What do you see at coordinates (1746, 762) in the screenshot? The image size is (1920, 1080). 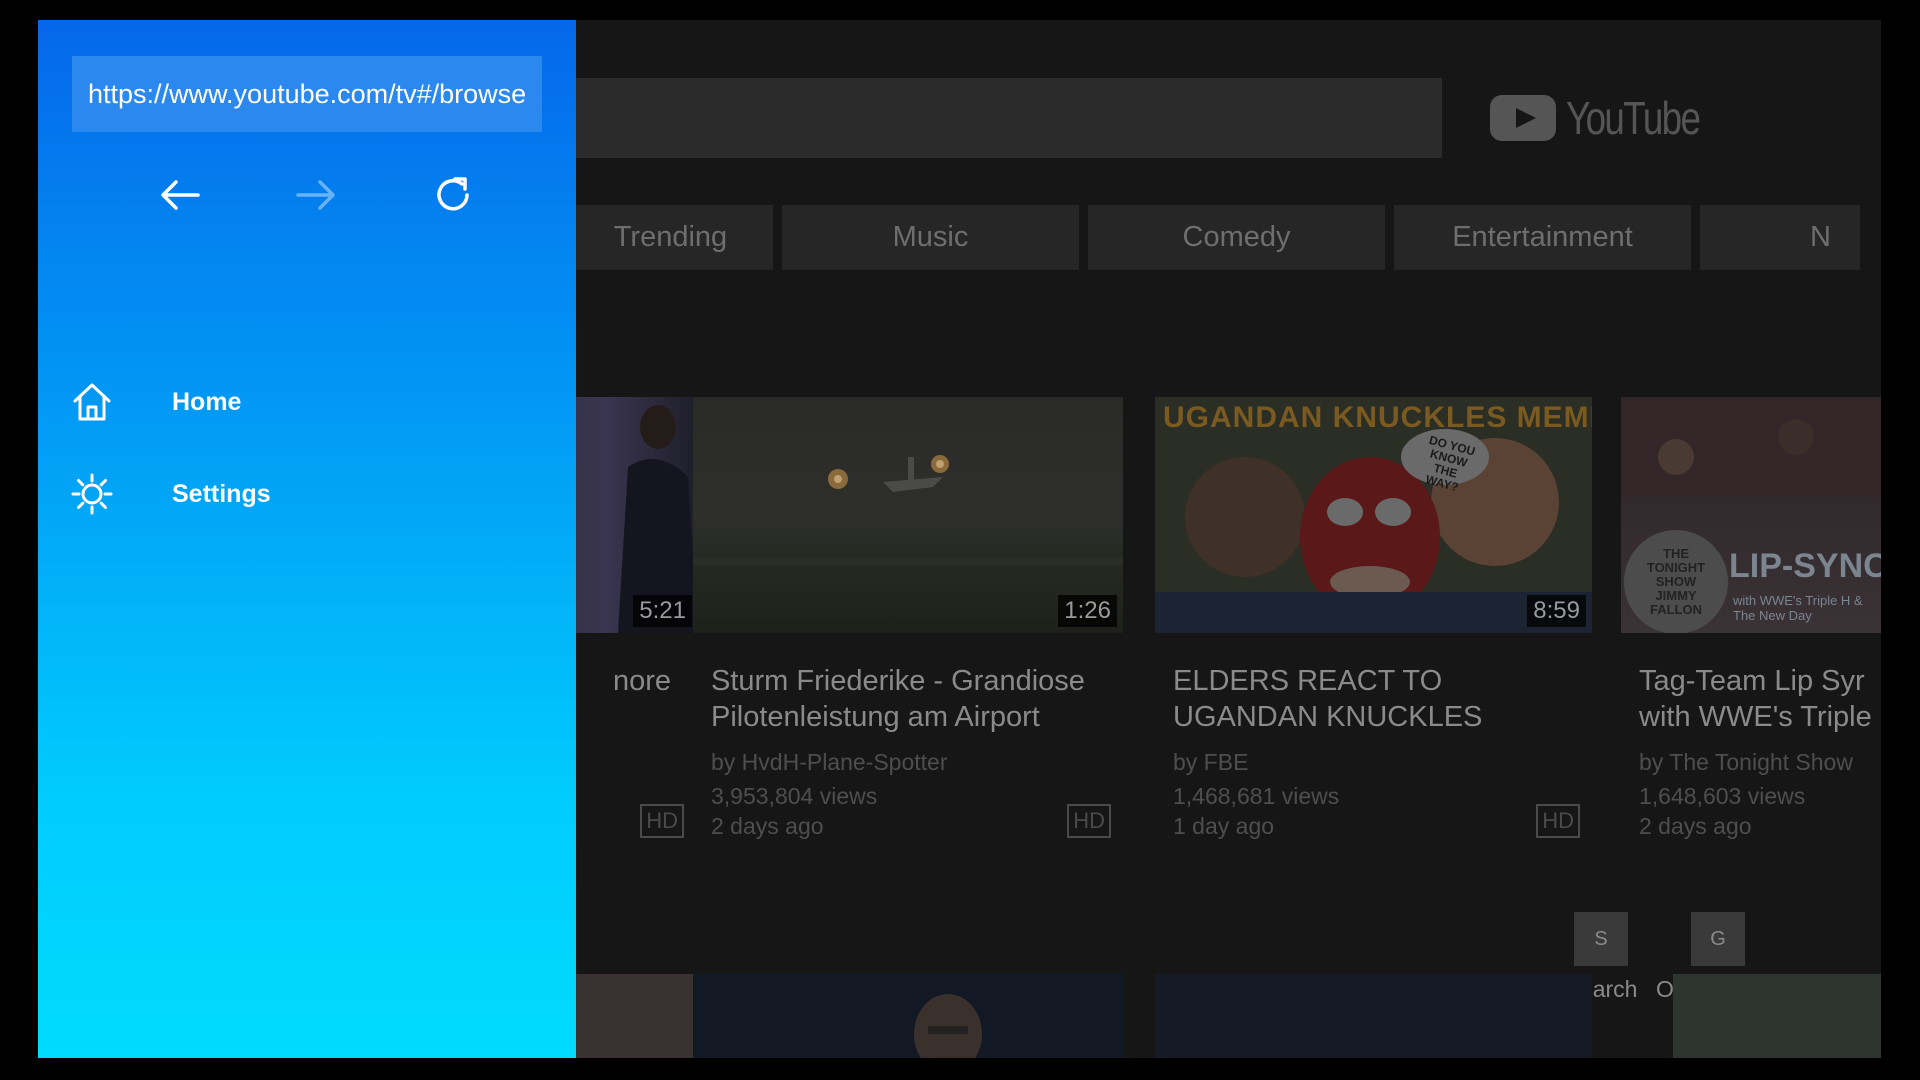 I see `video-channel: by The Tonight Show` at bounding box center [1746, 762].